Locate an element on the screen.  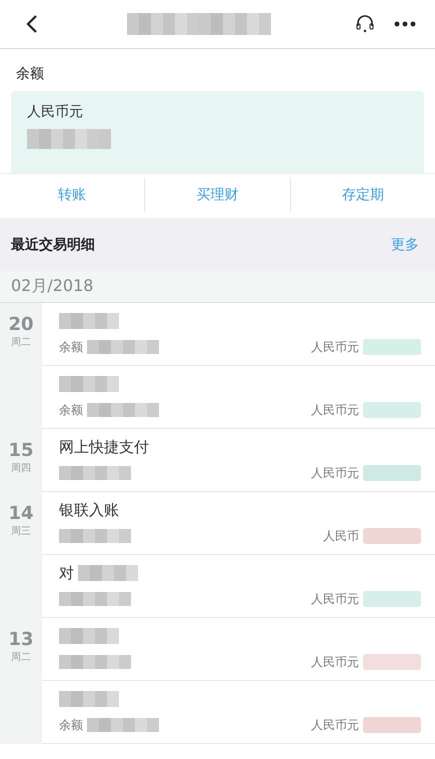
day-number: 13 is located at coordinates (21, 640).